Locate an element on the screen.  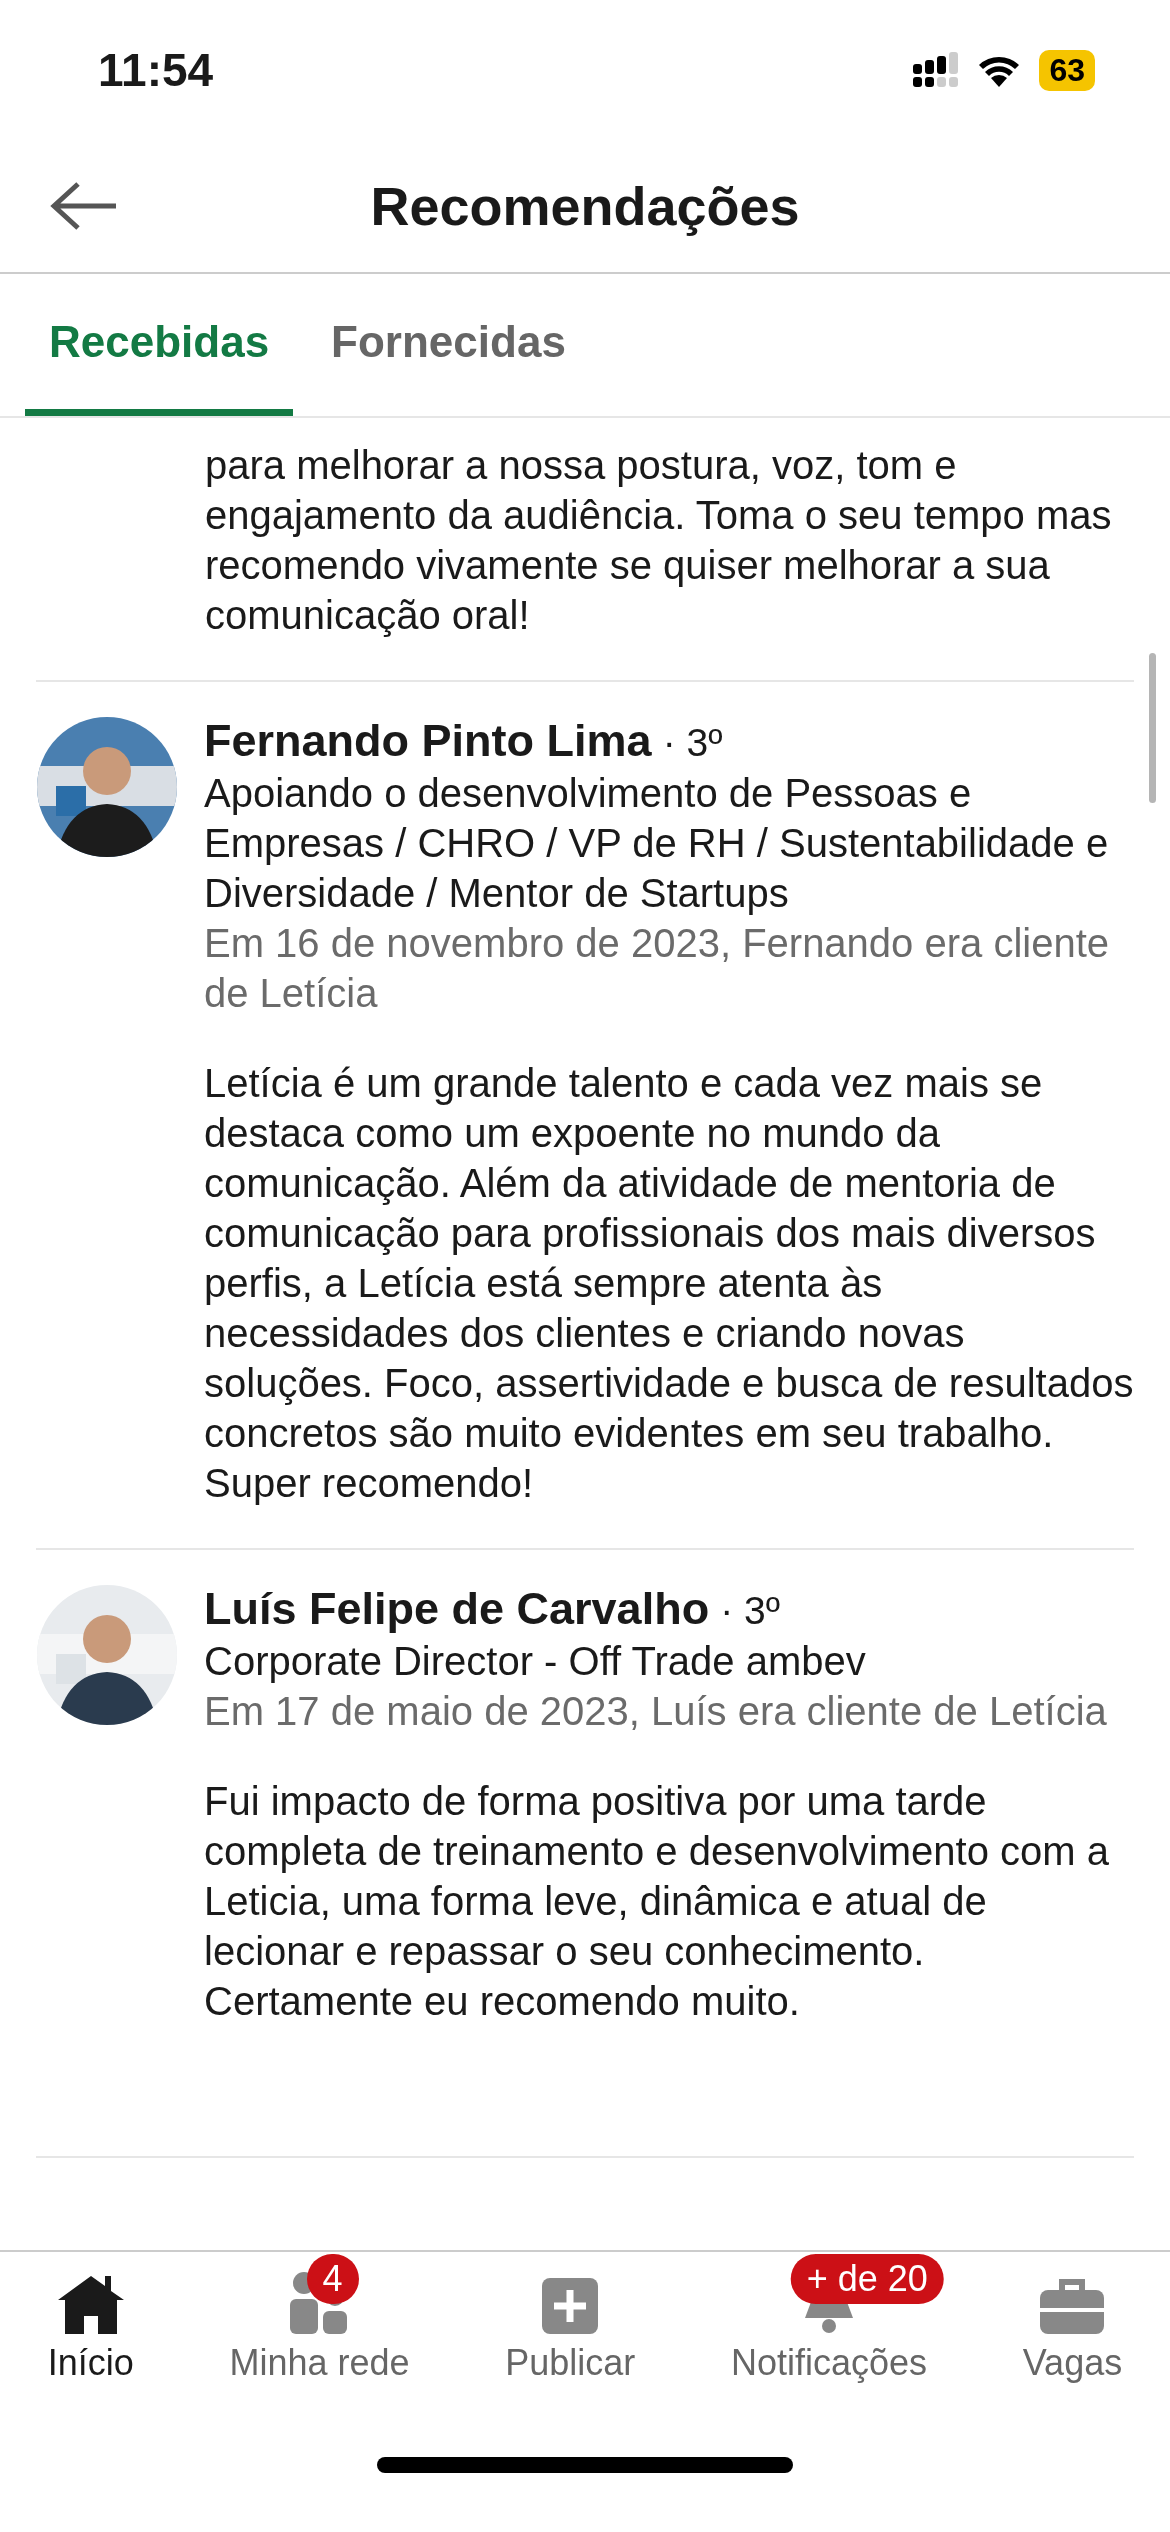
person-name: Fernando Pinto Lima is located at coordinates (428, 740).